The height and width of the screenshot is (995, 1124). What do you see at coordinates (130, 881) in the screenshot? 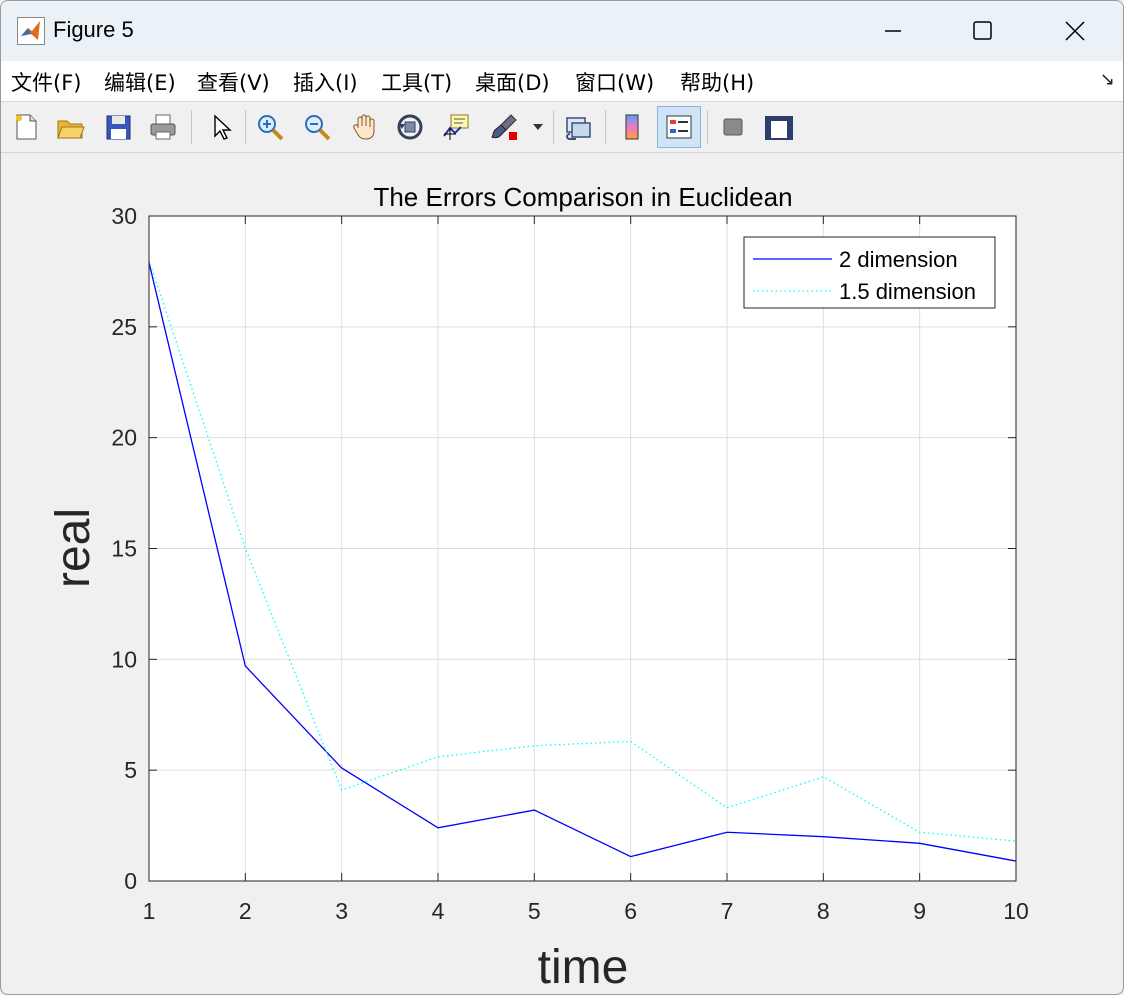
I see `y-tick-label: 0` at bounding box center [130, 881].